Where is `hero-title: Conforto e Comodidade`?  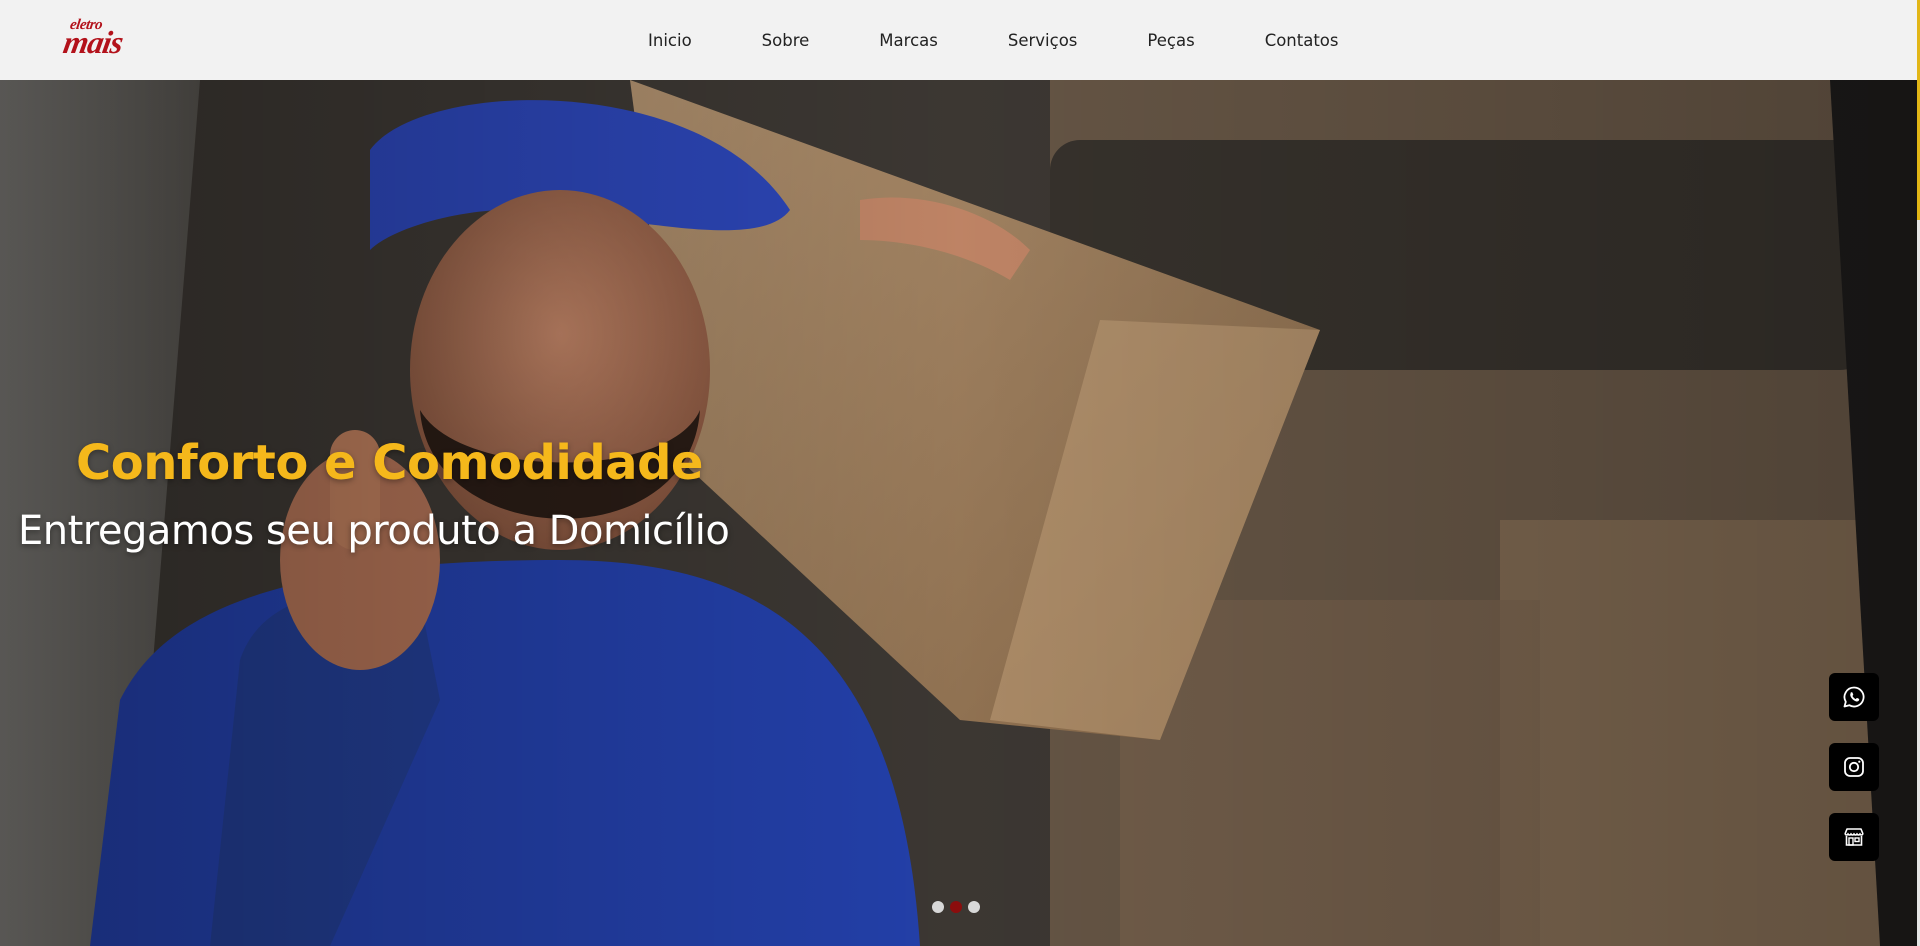 hero-title: Conforto e Comodidade is located at coordinates (389, 463).